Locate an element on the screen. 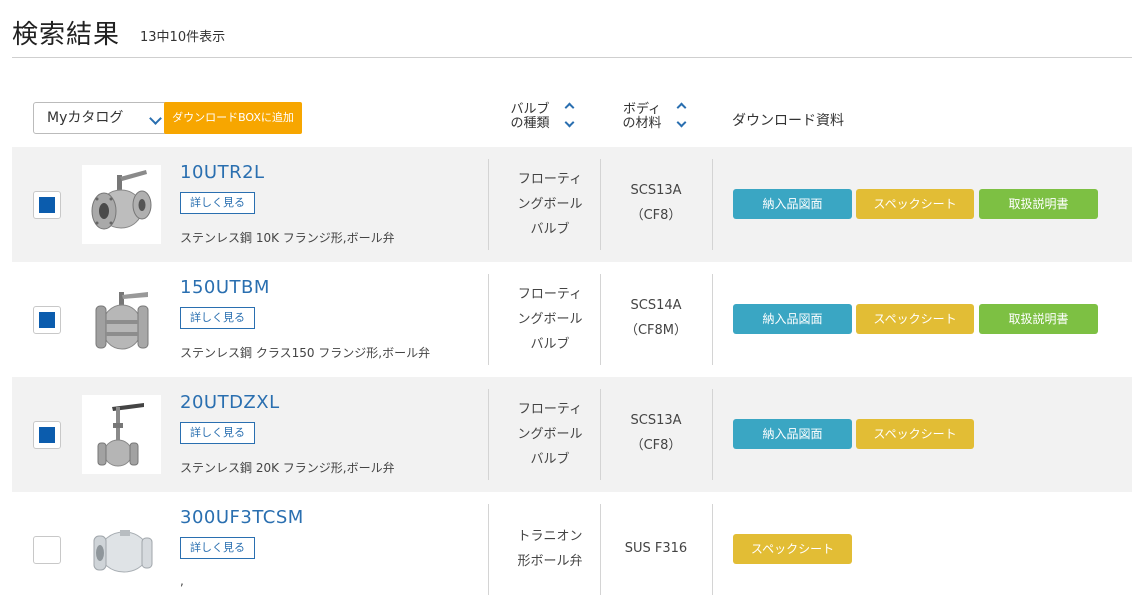  results-header: 検索結果 13中10件表示 is located at coordinates (572, 34).